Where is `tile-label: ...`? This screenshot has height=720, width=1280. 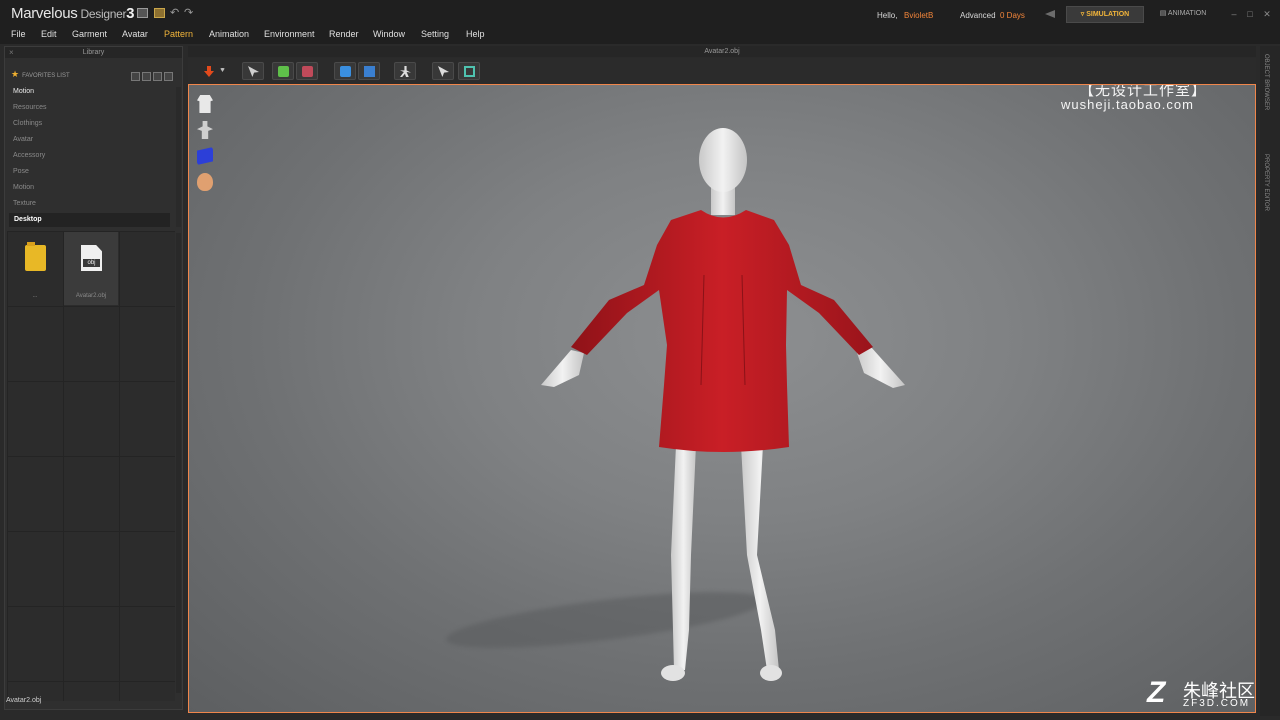
tile-label: ... is located at coordinates (35, 296).